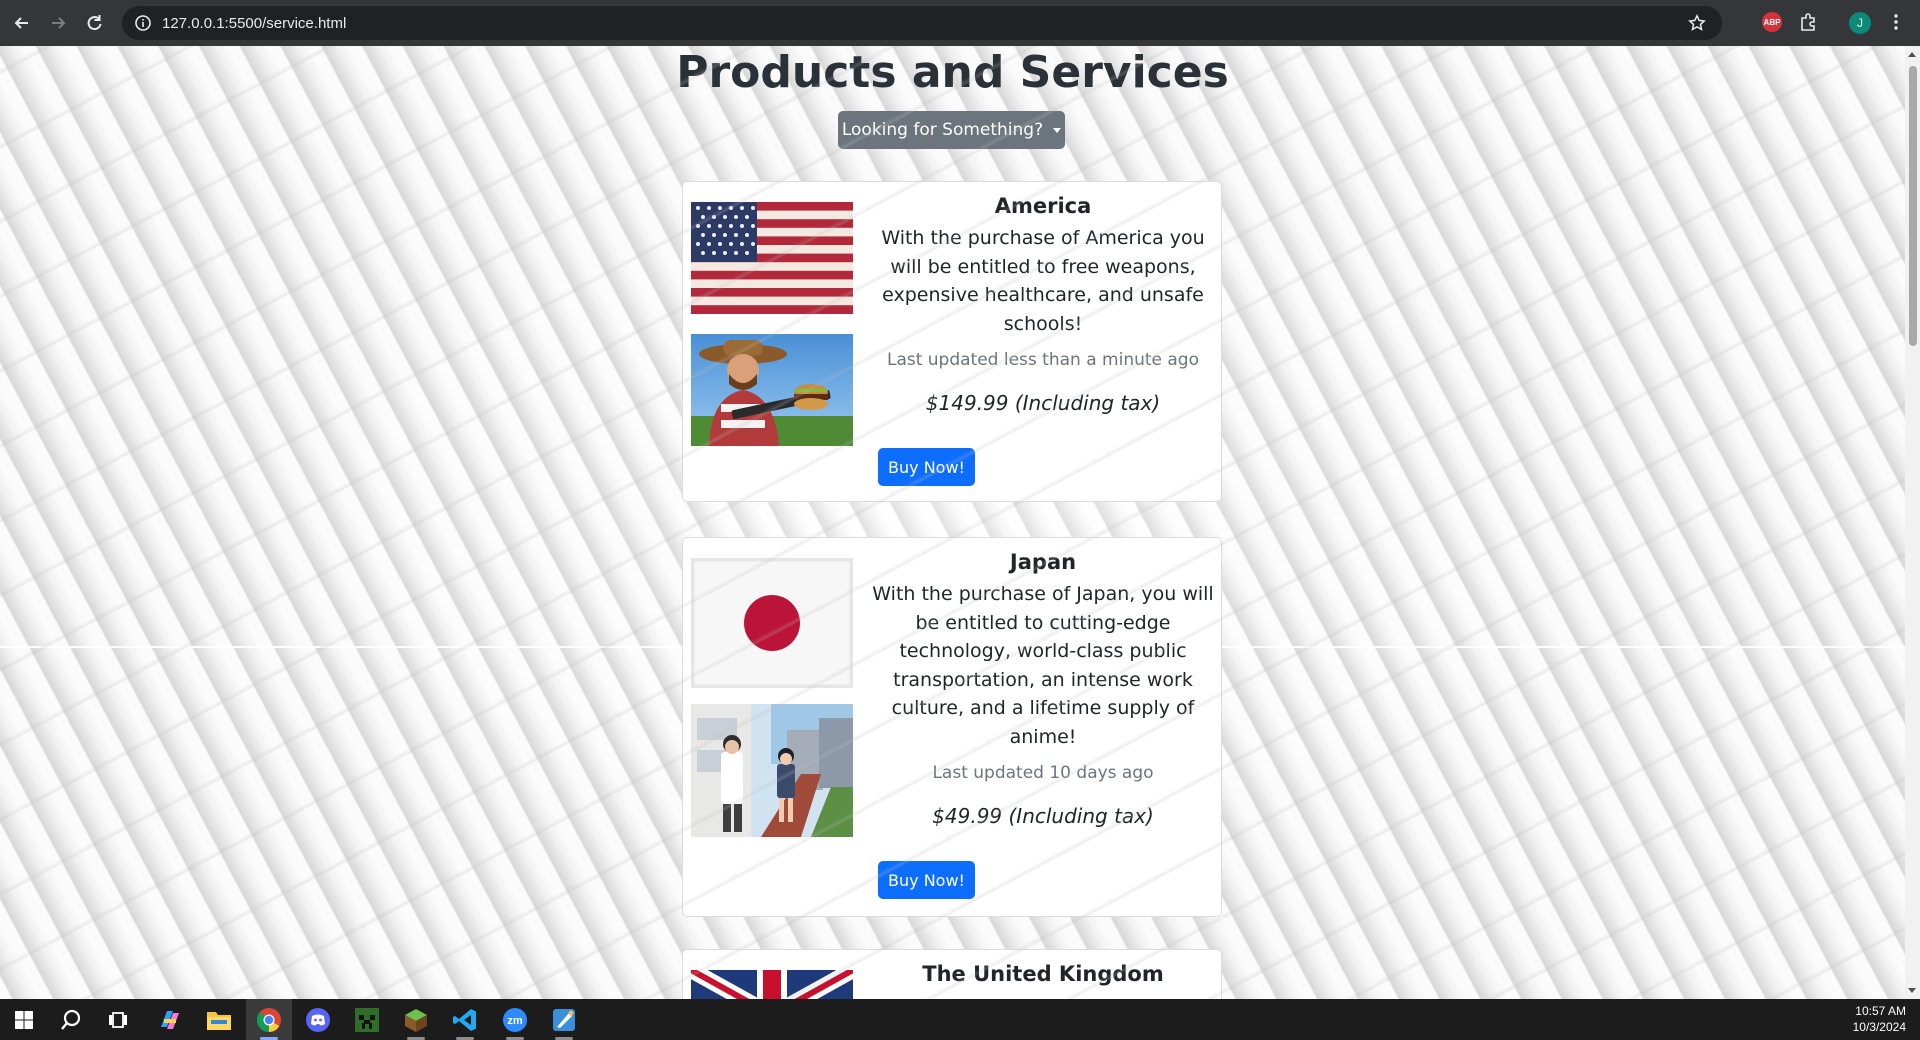  Describe the element at coordinates (1043, 773) in the screenshot. I see `card-updated-text: Last updated 10 days ago` at that location.